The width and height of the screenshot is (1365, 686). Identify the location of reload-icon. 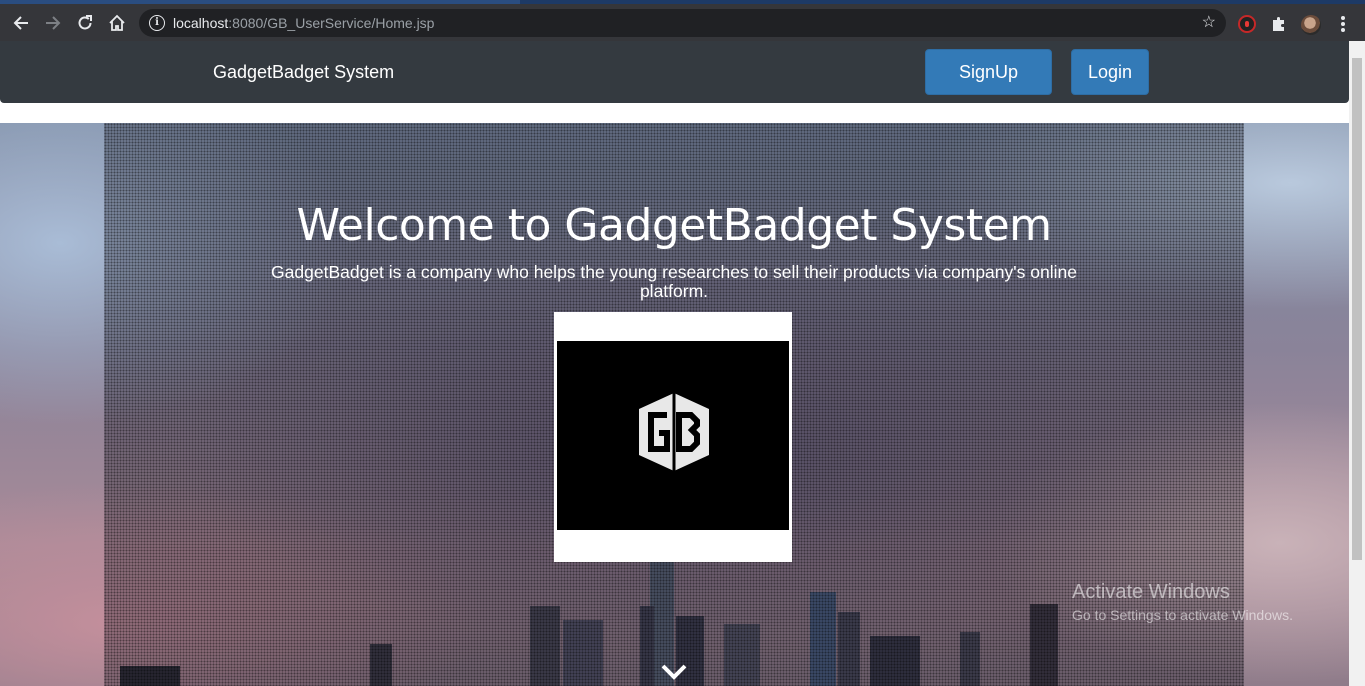
(85, 23).